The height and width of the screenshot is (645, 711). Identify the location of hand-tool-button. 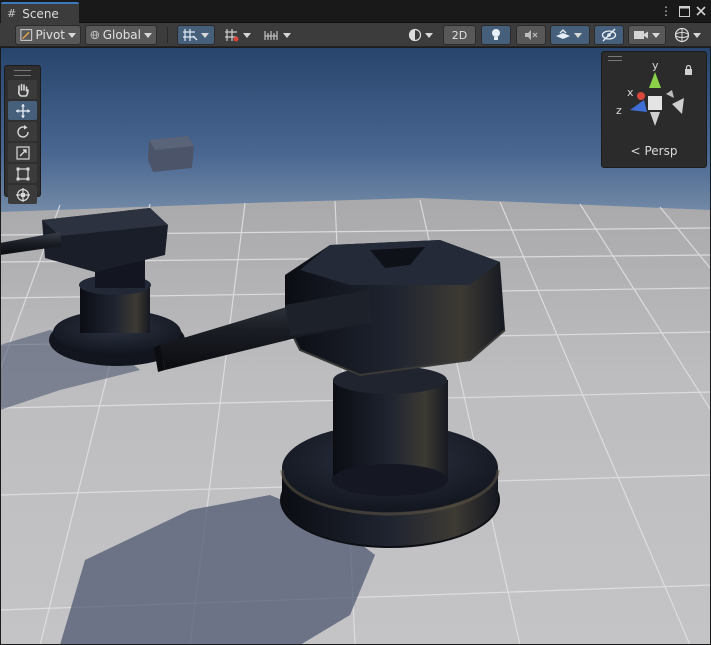
(22, 89).